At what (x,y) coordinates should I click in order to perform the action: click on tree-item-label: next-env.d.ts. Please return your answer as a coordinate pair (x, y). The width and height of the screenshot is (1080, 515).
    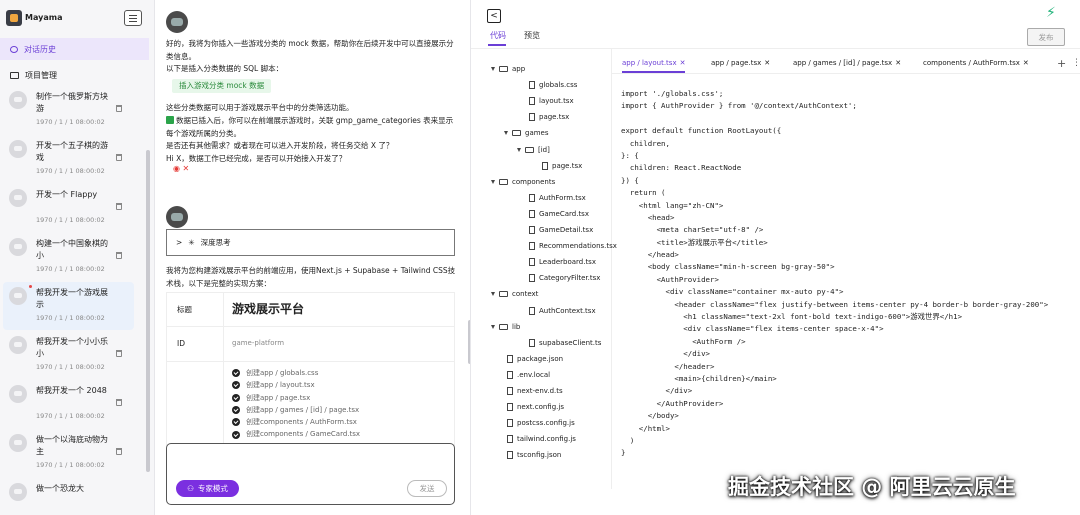
    Looking at the image, I should click on (540, 391).